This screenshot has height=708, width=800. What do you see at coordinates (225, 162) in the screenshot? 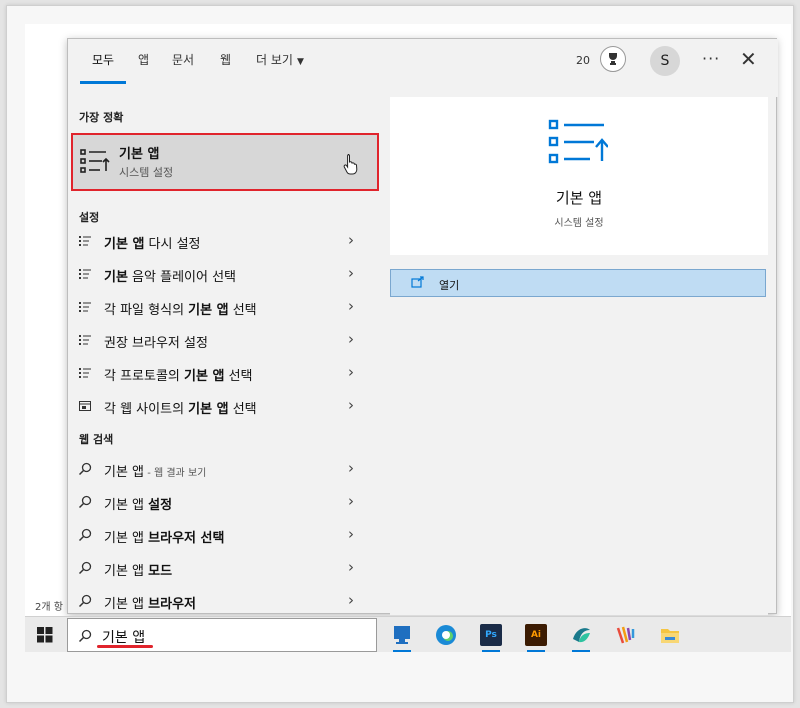
I see `best-match-item: 기본 앱 시스템 설정` at bounding box center [225, 162].